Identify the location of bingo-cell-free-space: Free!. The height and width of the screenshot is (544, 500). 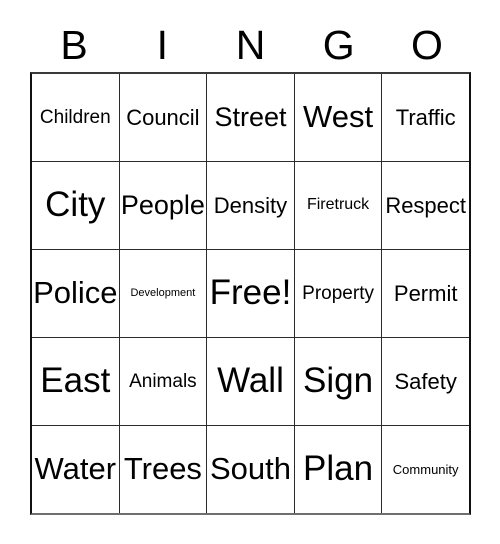
(250, 293).